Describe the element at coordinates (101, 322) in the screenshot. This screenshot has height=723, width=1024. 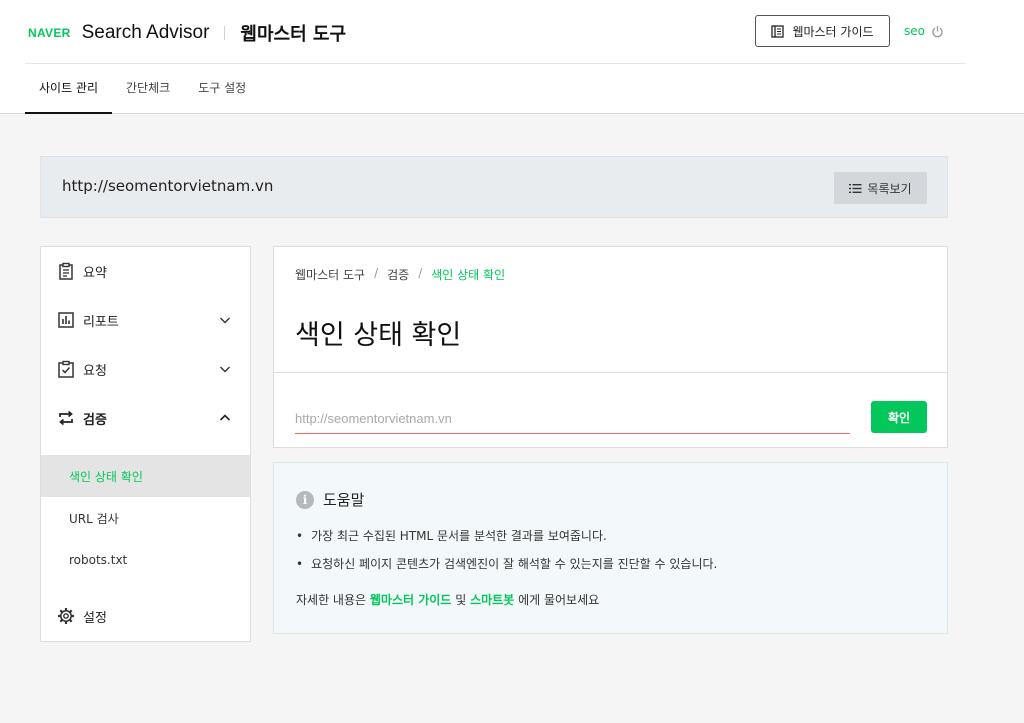
I see `sidebar-item-label: 리포트` at that location.